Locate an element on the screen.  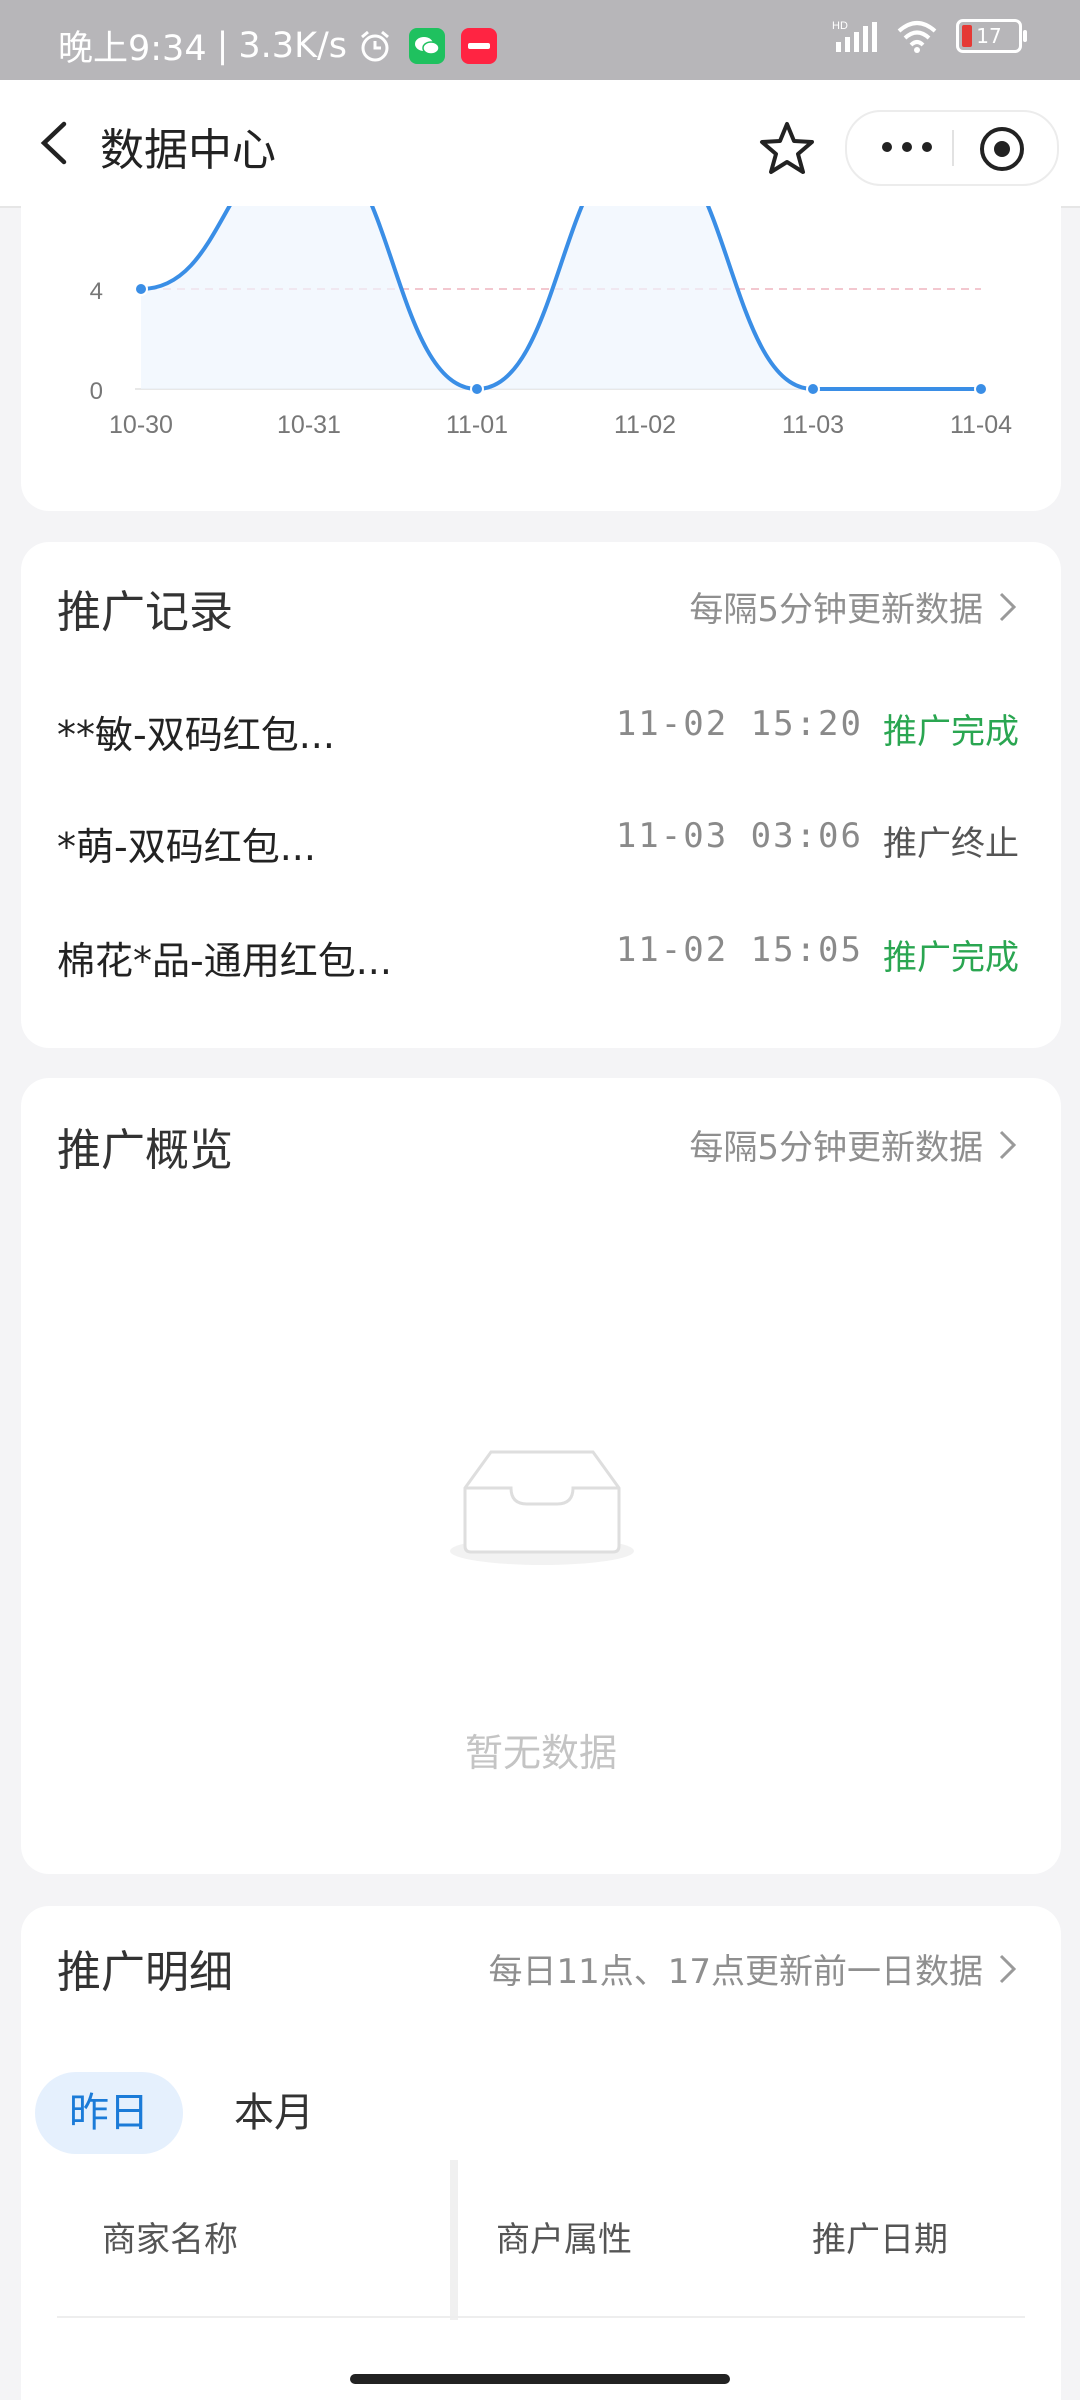
records-title: 推广记录 is located at coordinates (145, 612).